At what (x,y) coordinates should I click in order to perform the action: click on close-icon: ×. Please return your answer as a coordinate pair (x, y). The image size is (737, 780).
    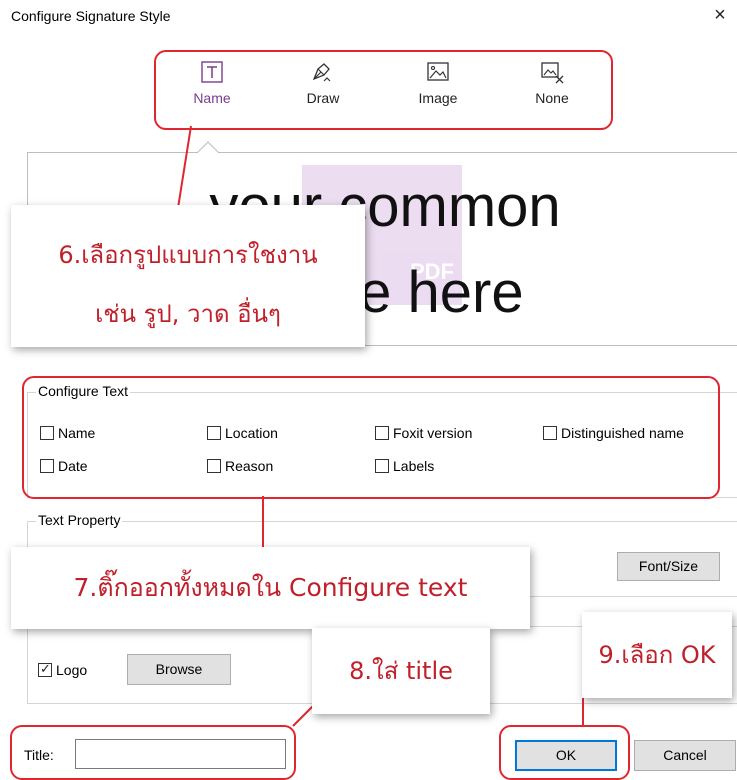
    Looking at the image, I should click on (720, 15).